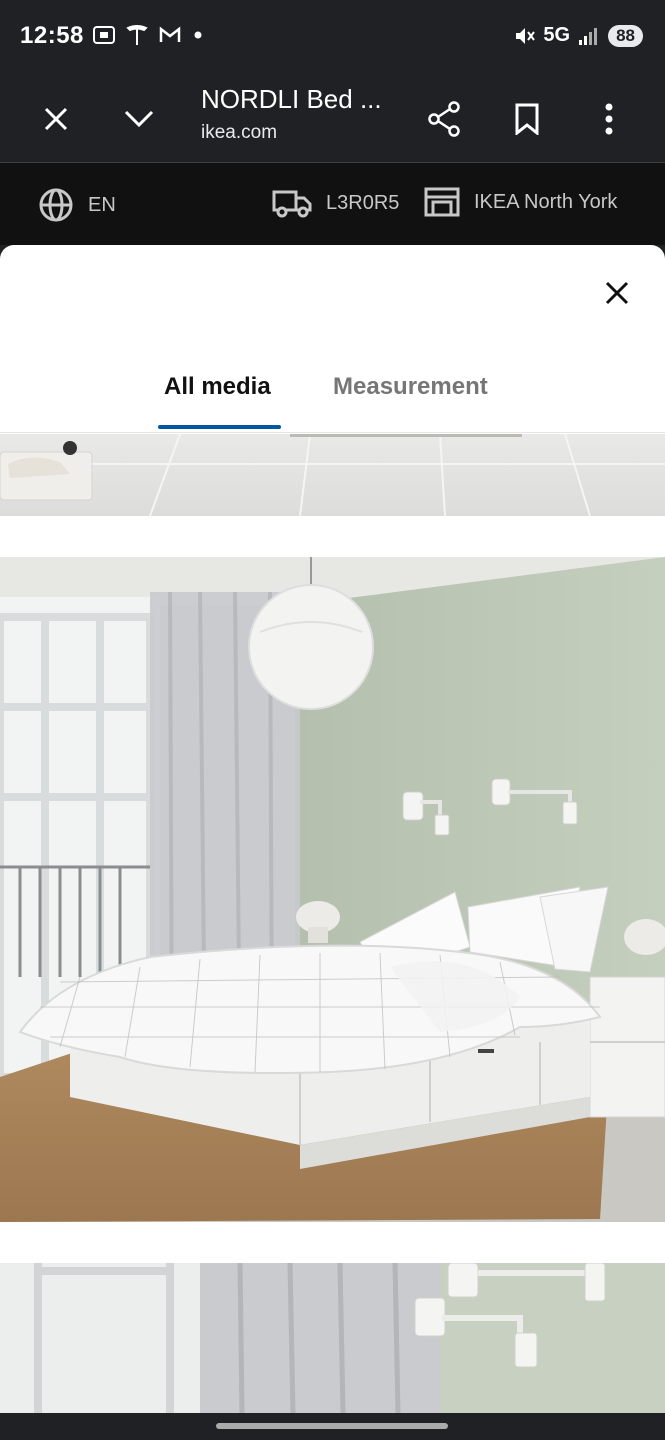 The width and height of the screenshot is (665, 1440). I want to click on battery-indicator: 88, so click(625, 35).